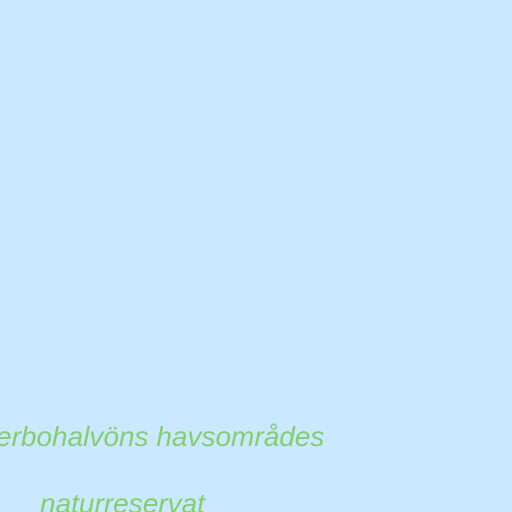 This screenshot has height=512, width=512. I want to click on nature-reserve-label-line-1: erbohalvöns havsområdes, so click(162, 436).